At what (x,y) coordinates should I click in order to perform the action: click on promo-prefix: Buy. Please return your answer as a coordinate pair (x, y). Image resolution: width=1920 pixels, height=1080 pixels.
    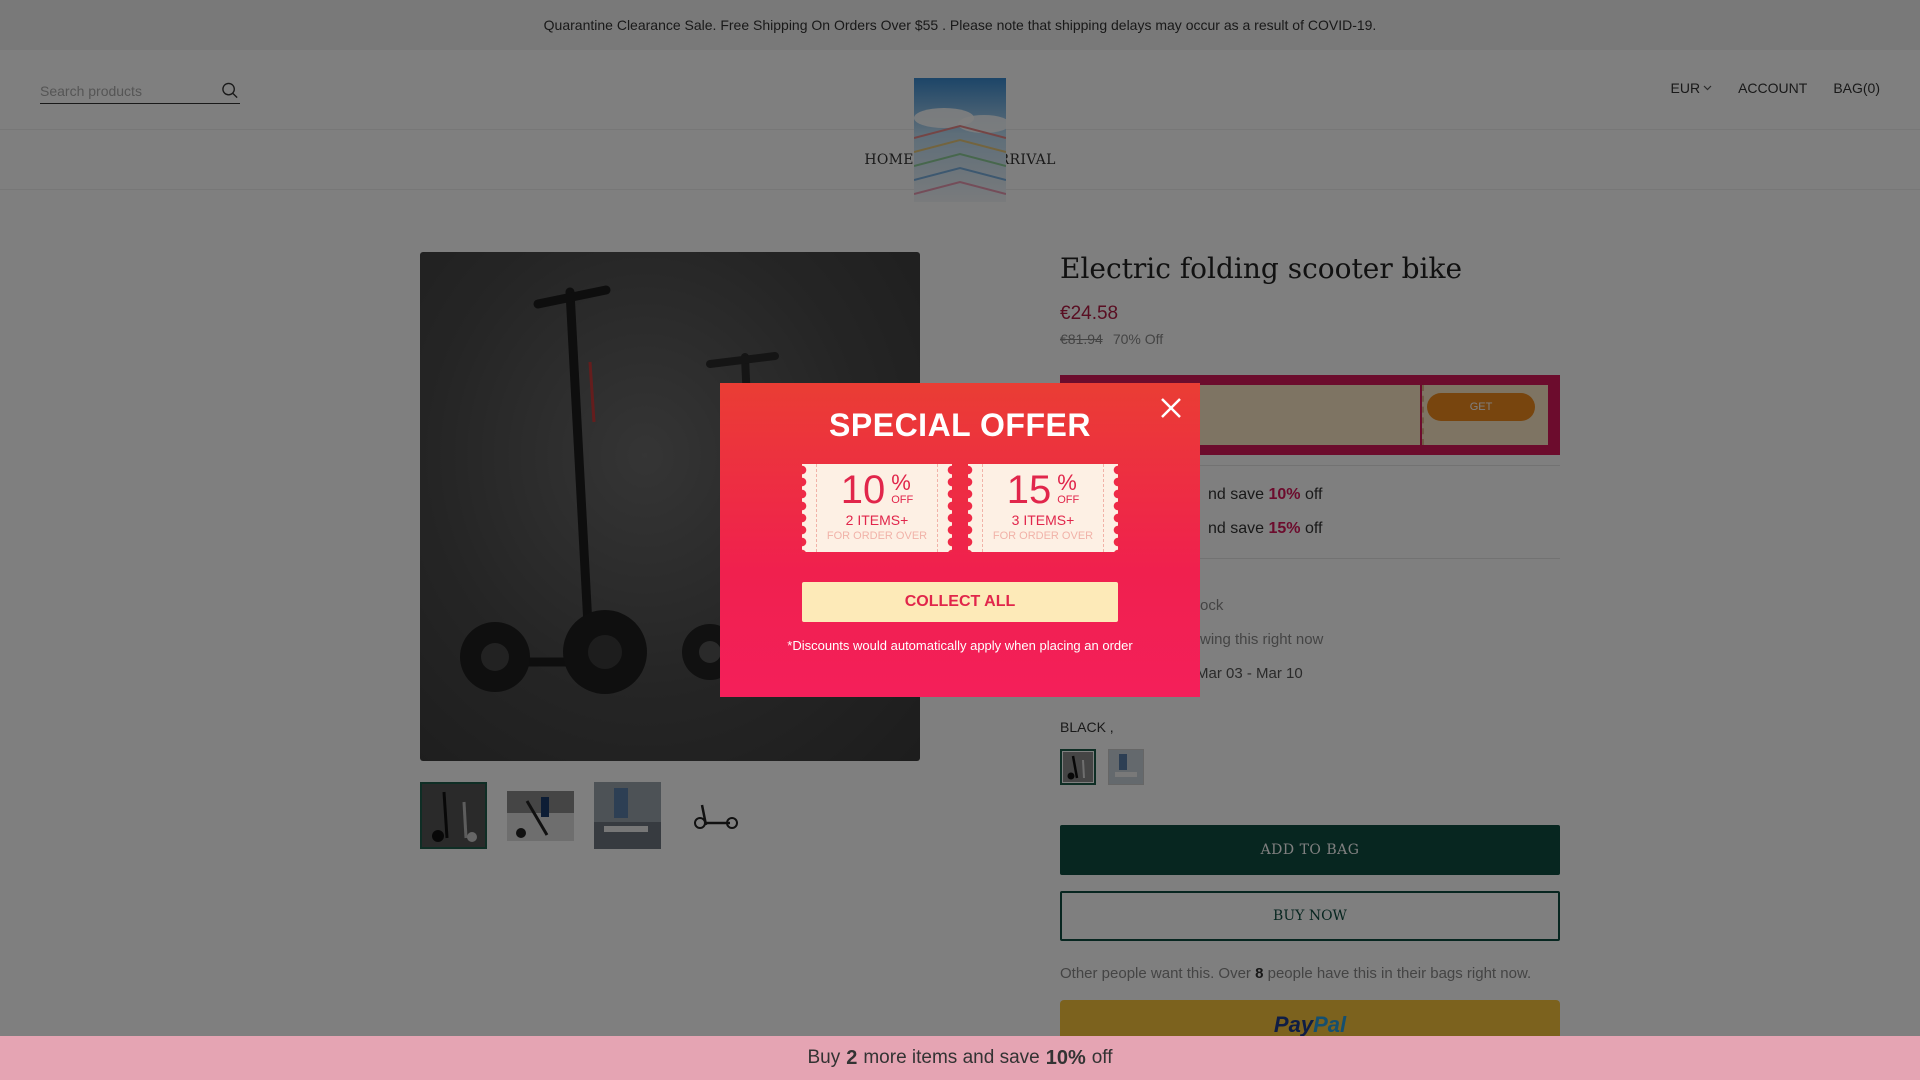
    Looking at the image, I should click on (824, 1057).